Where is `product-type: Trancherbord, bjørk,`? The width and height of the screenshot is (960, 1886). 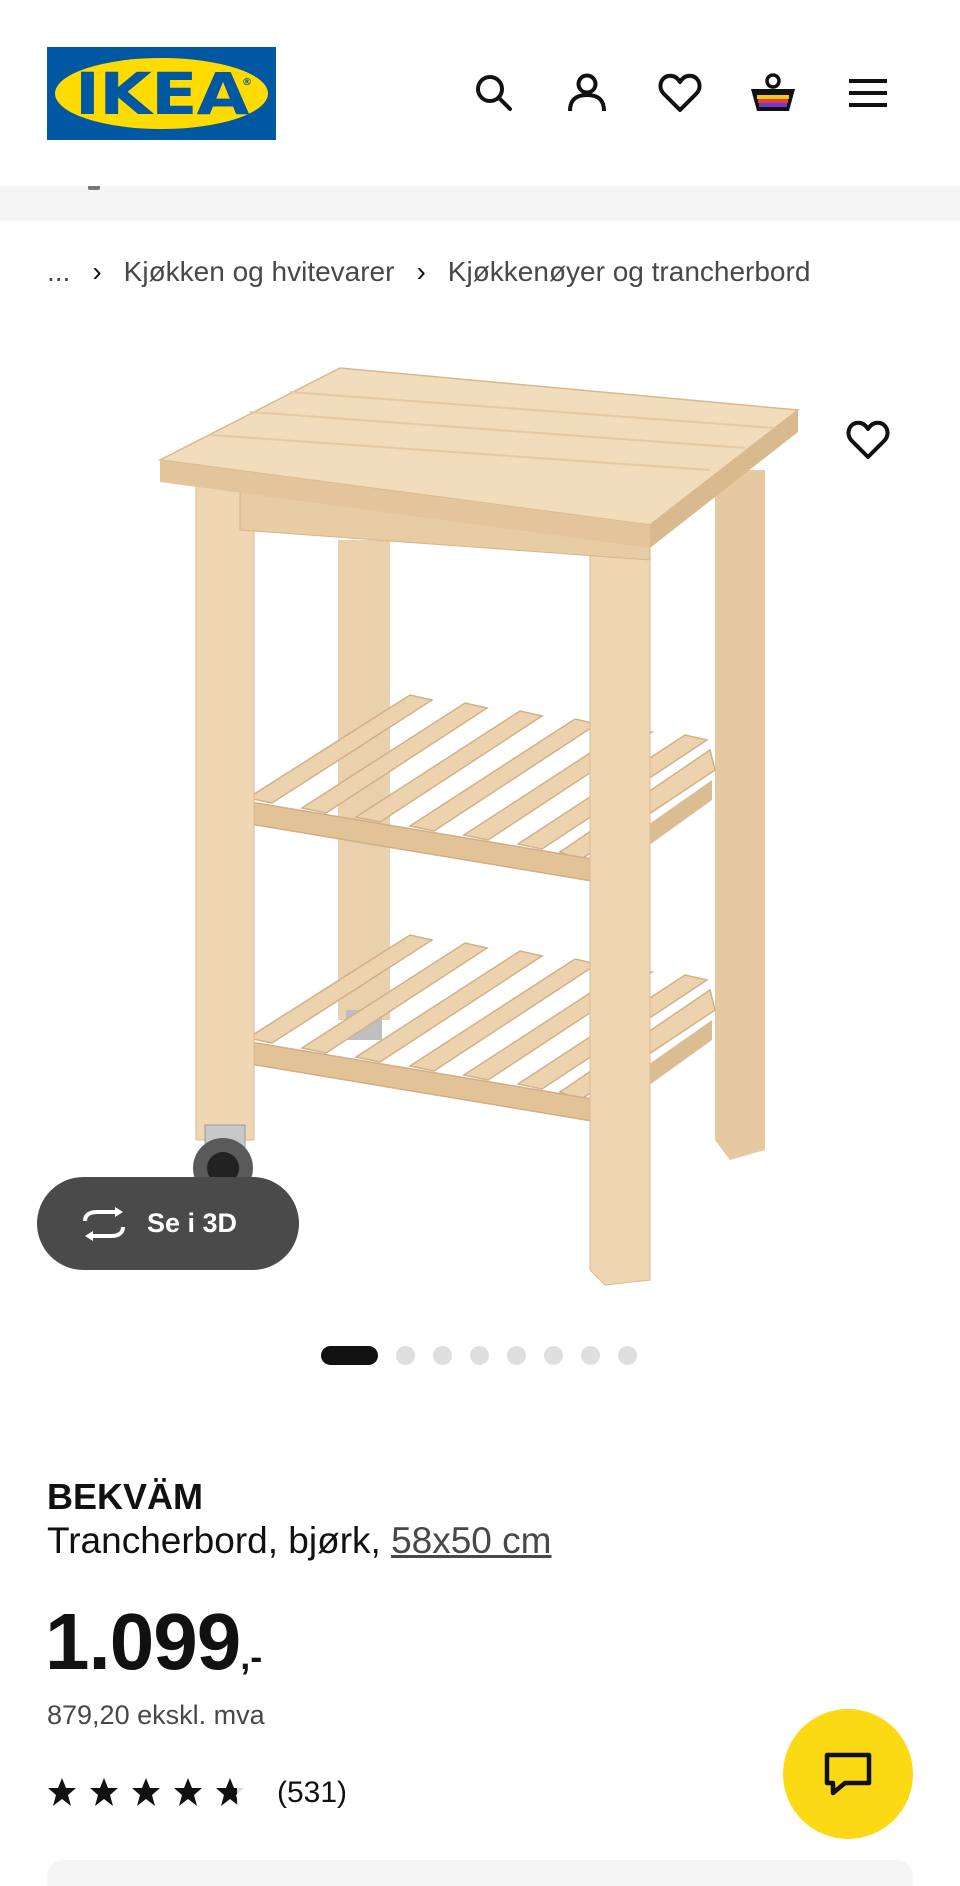
product-type: Trancherbord, bjørk, is located at coordinates (219, 1540).